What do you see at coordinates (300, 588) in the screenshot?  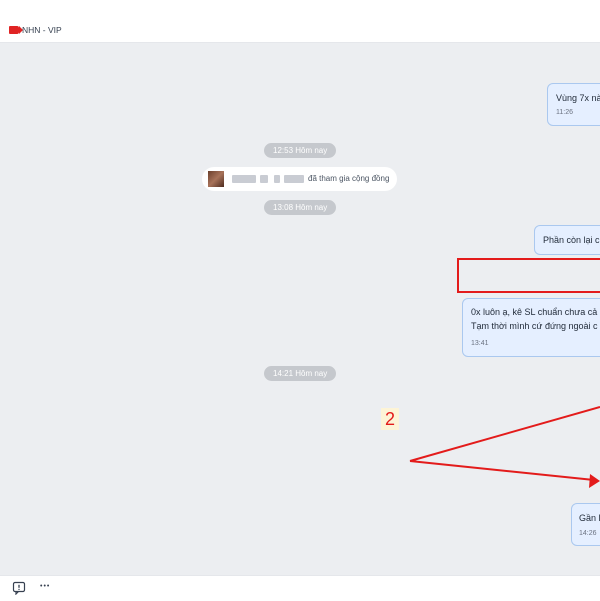 I see `chat-footer: •••` at bounding box center [300, 588].